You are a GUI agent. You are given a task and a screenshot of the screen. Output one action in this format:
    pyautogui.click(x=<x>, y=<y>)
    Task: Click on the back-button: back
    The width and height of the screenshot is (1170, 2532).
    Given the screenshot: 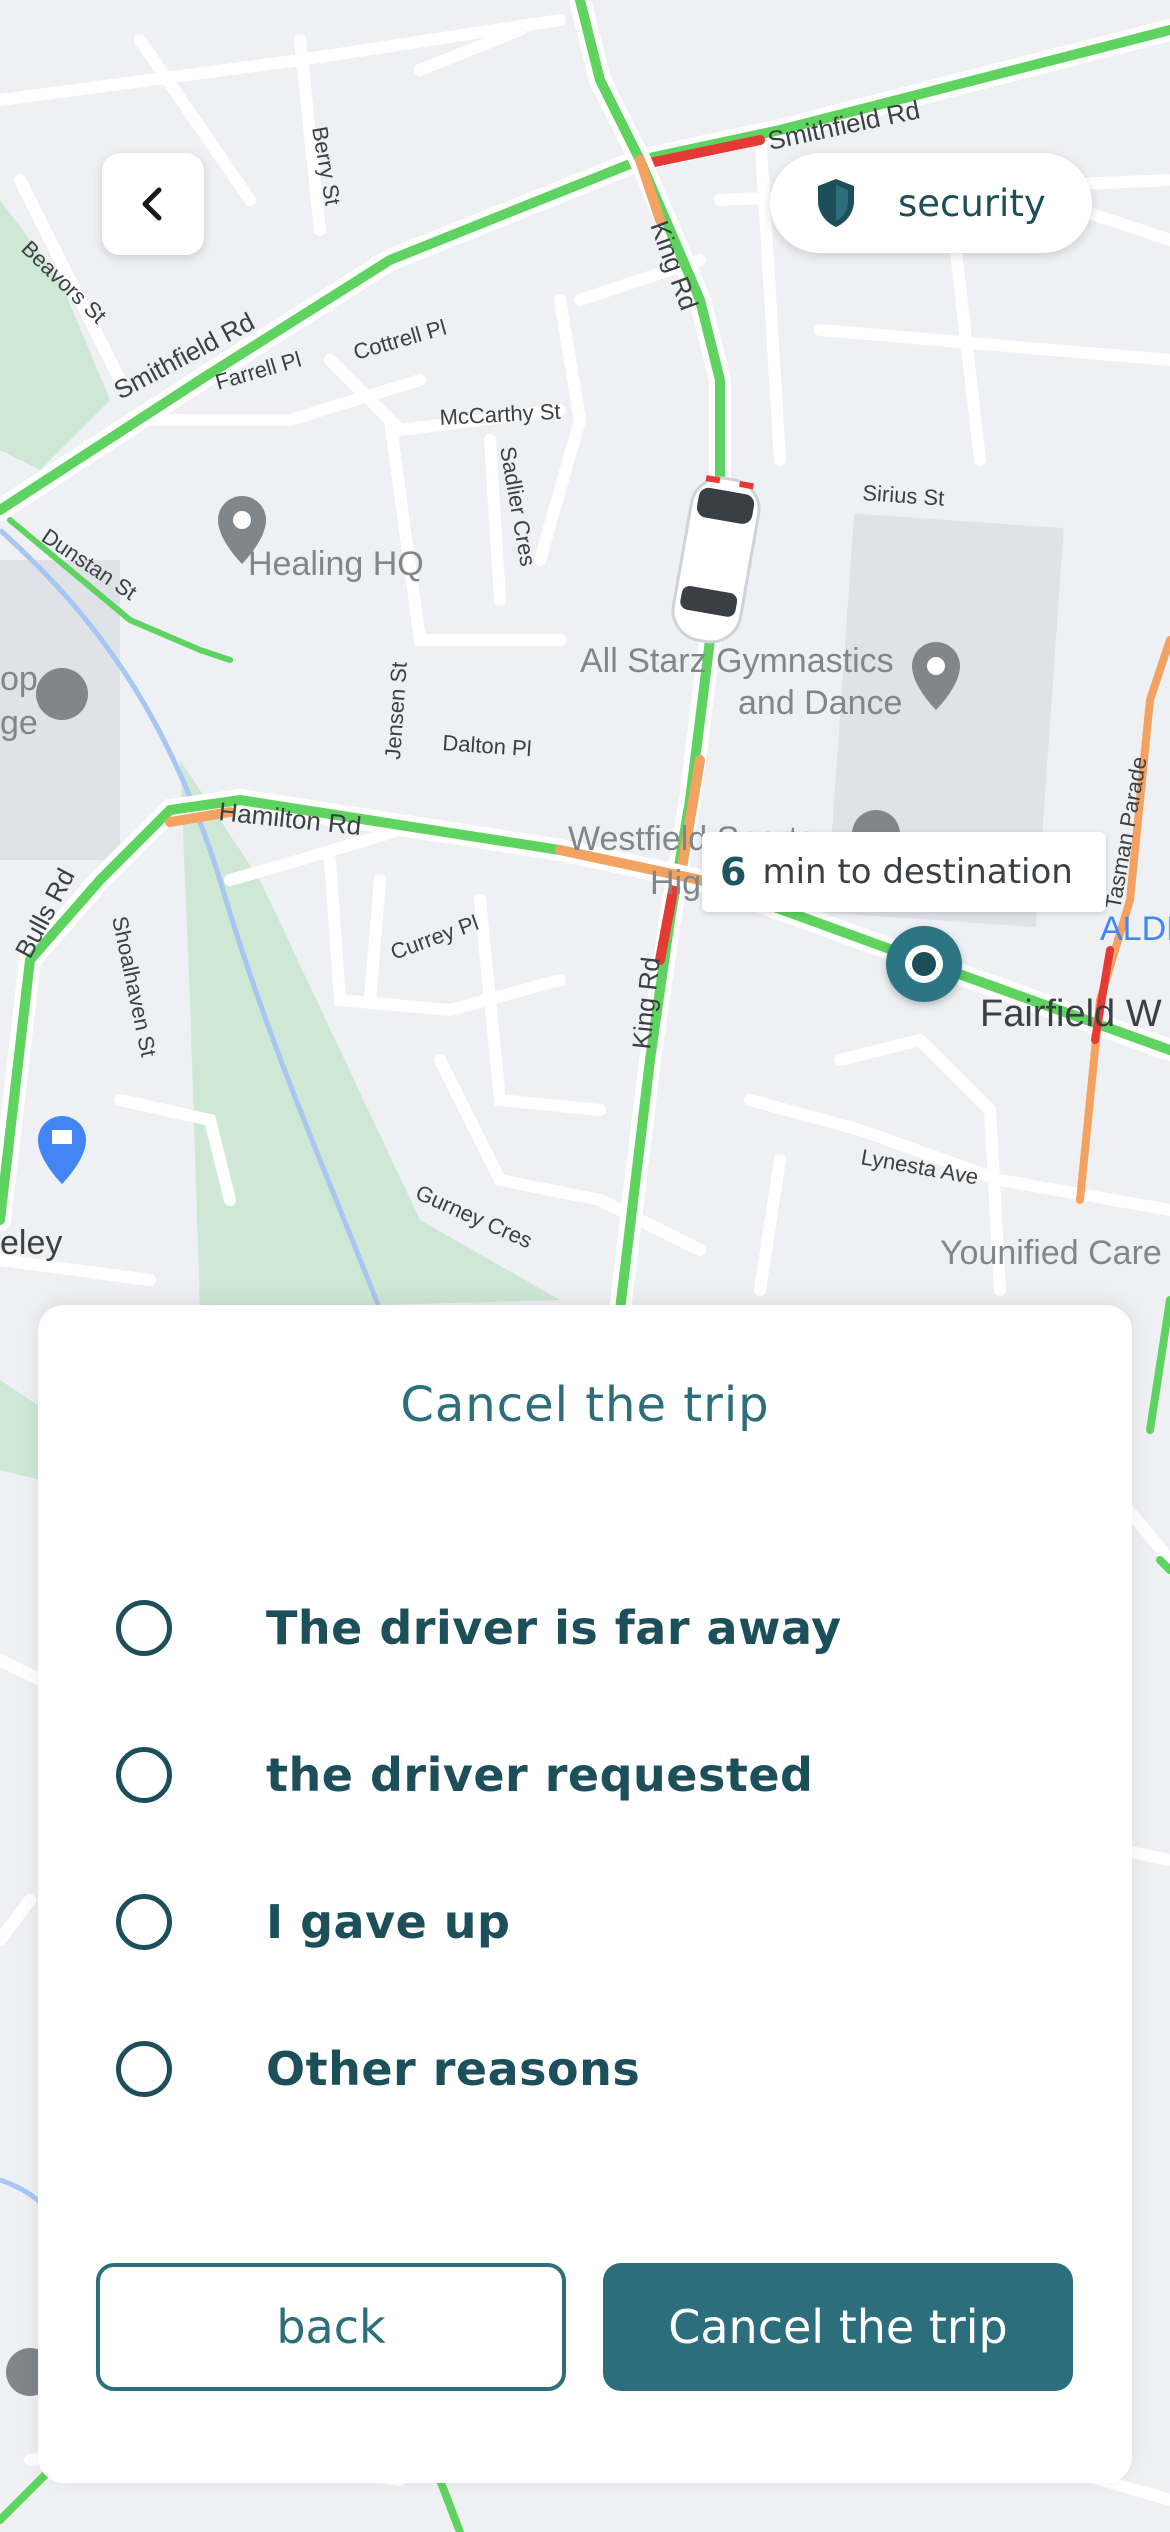 What is the action you would take?
    pyautogui.click(x=331, y=2327)
    